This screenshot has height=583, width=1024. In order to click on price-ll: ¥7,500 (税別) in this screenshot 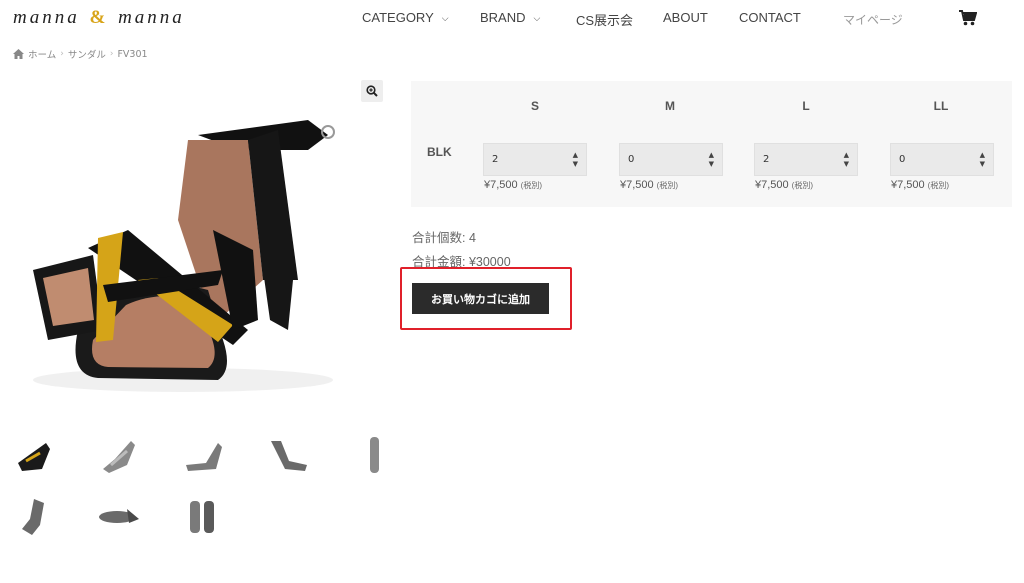, I will do `click(920, 185)`.